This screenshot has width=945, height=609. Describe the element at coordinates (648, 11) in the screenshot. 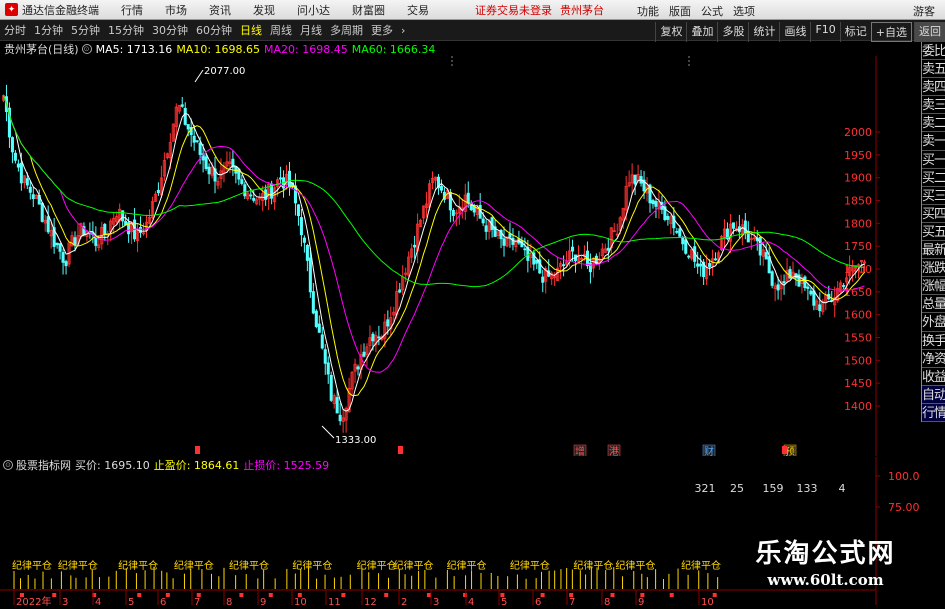

I see `menu-function: 功能` at that location.